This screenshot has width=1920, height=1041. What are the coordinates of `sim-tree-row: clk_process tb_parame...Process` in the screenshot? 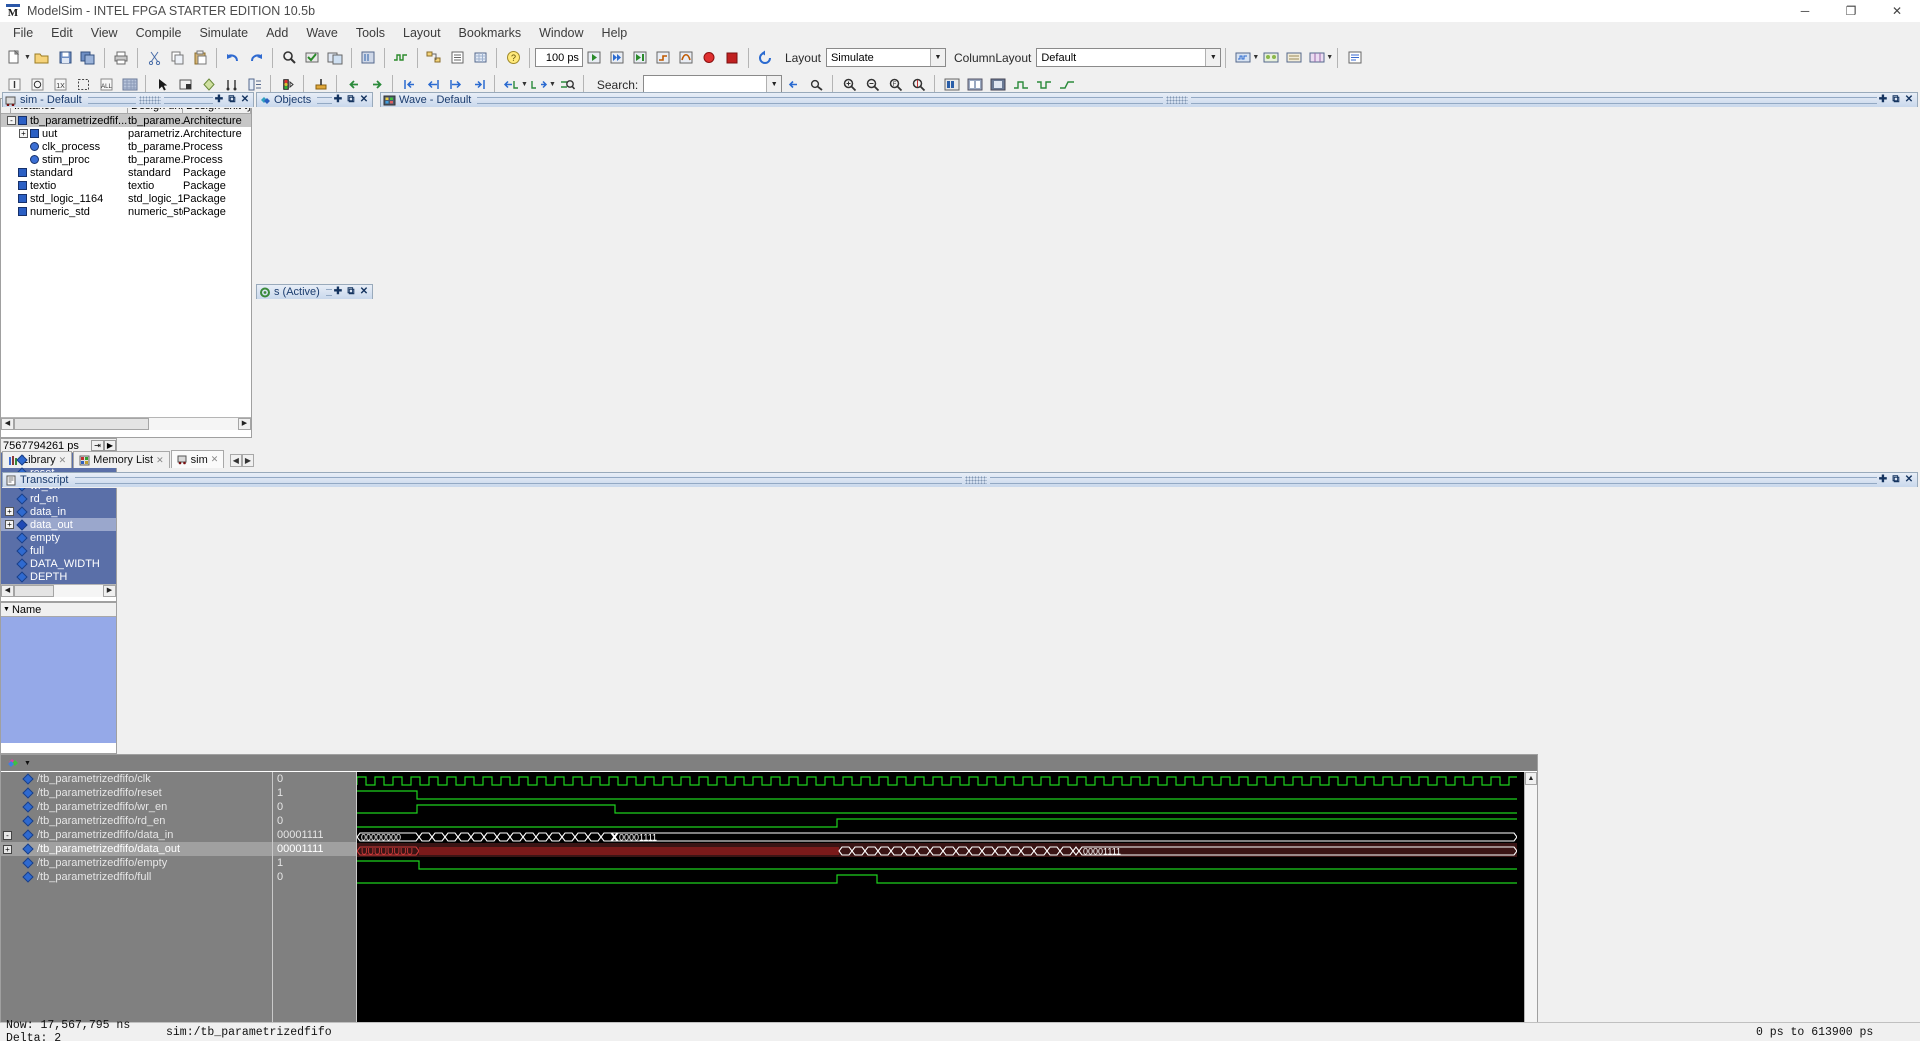 It's located at (126, 146).